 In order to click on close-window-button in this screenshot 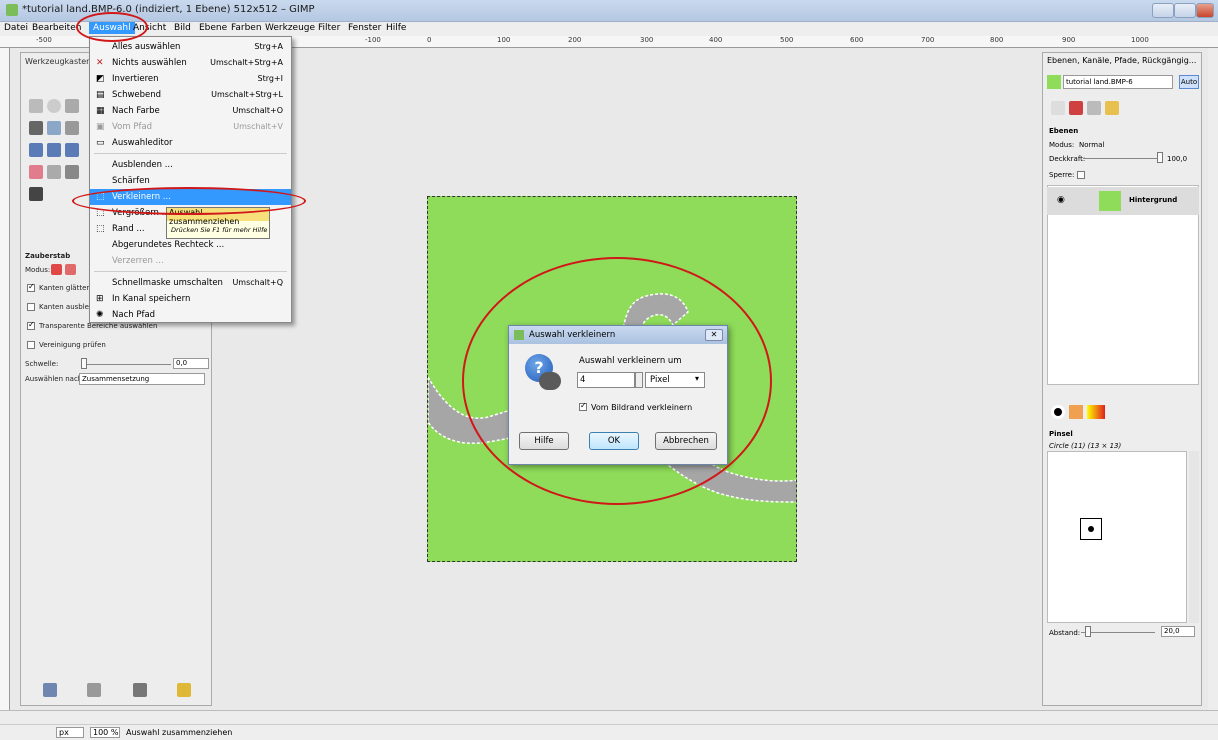, I will do `click(1205, 10)`.